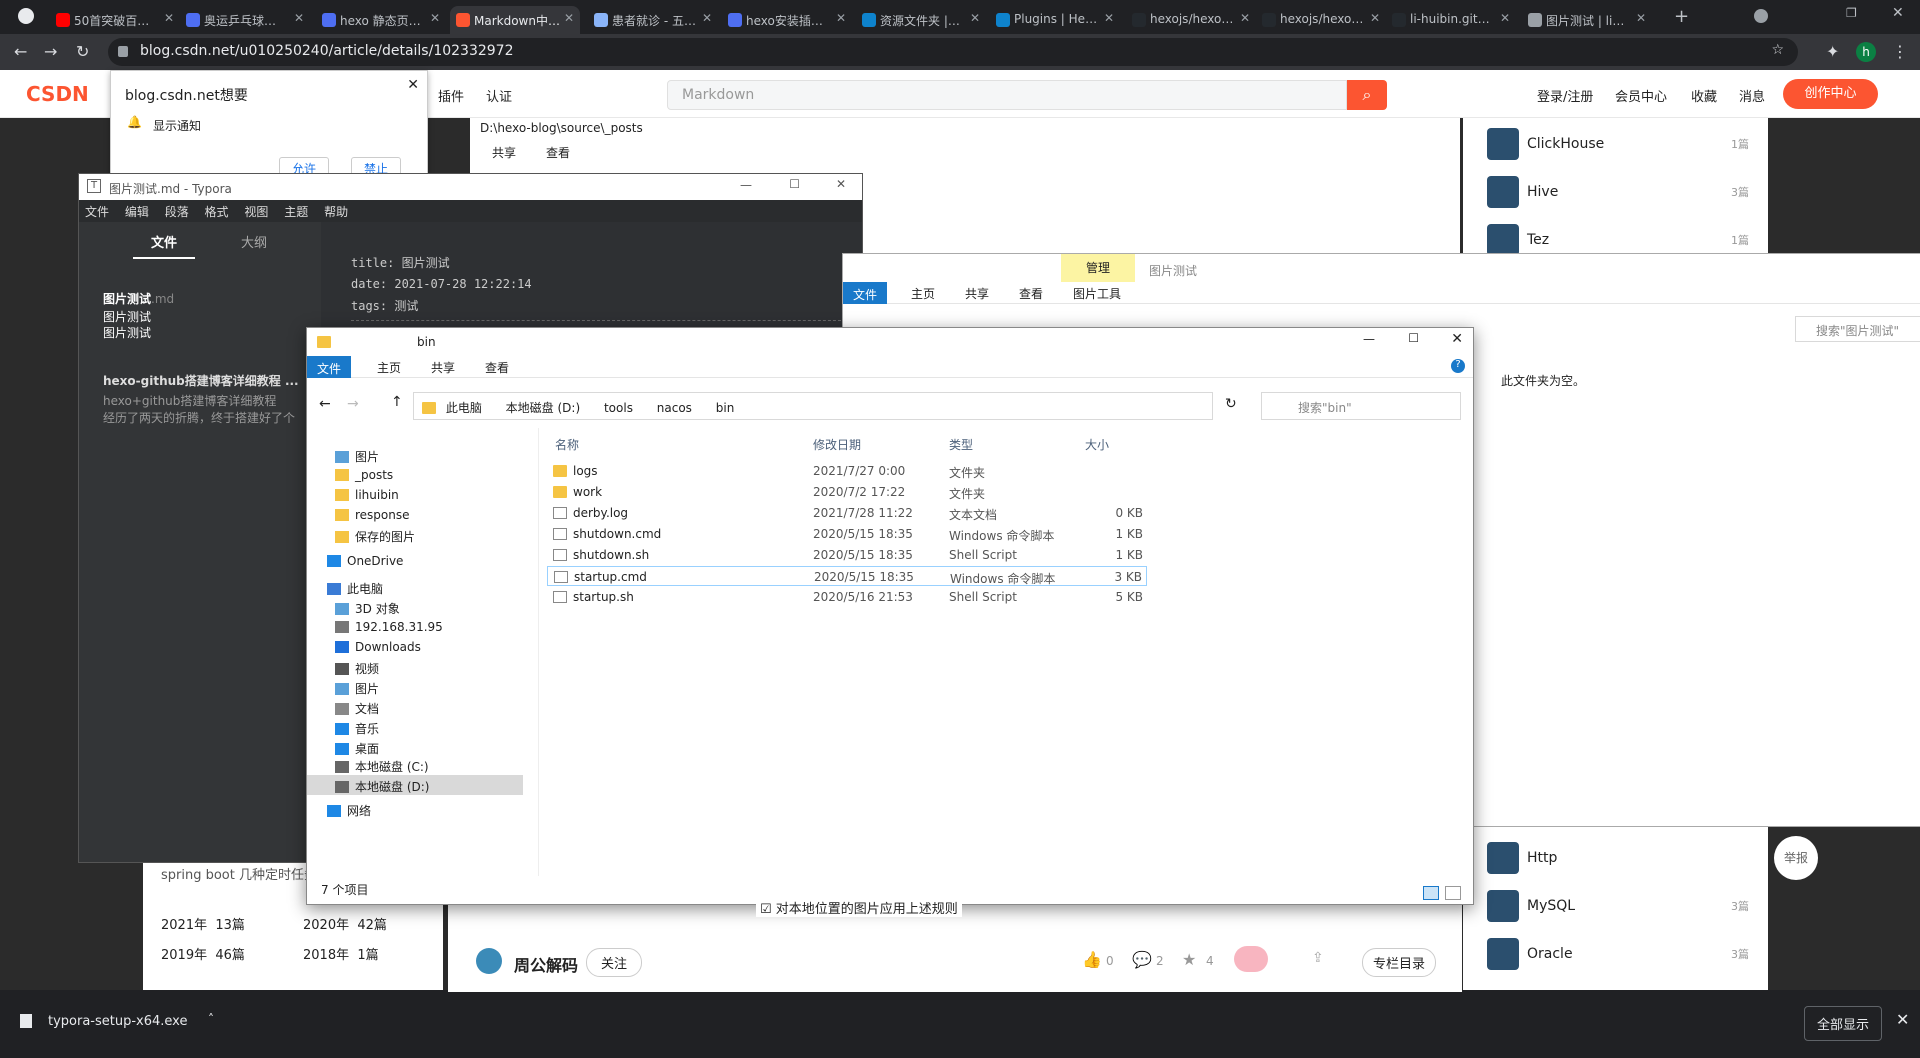 The width and height of the screenshot is (1920, 1058). Describe the element at coordinates (1752, 95) in the screenshot. I see `messages-link: 消息` at that location.